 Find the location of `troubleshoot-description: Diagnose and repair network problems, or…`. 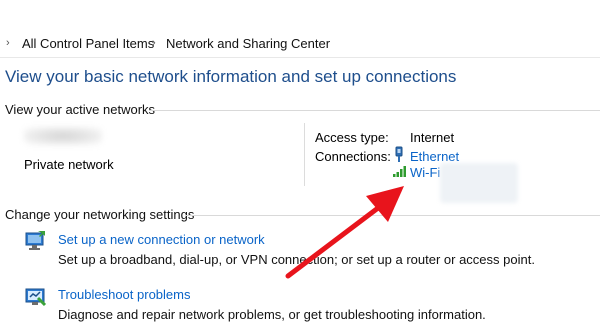

troubleshoot-description: Diagnose and repair network problems, or… is located at coordinates (272, 314).